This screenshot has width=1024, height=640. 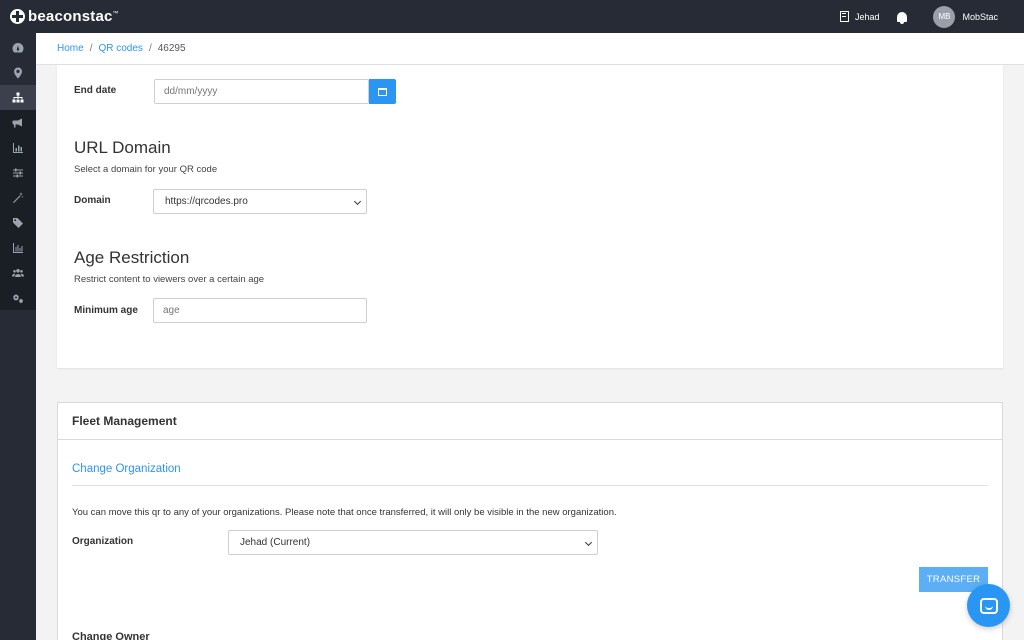 What do you see at coordinates (260, 310) in the screenshot?
I see `minimum-age-input: age` at bounding box center [260, 310].